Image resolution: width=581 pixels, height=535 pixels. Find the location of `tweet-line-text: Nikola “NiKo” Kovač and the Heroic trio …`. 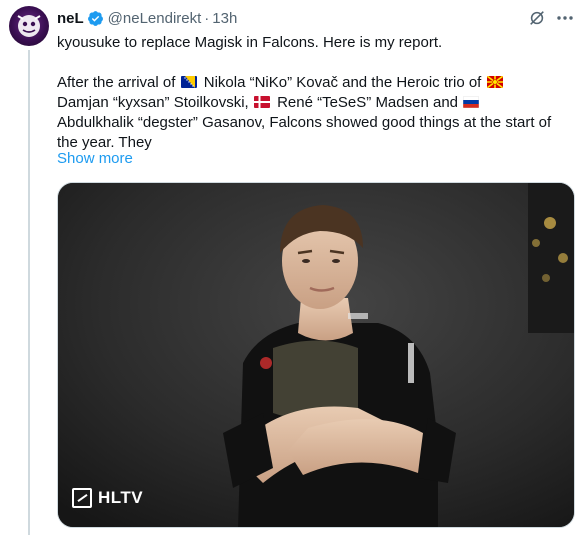

tweet-line-text: Nikola “NiKo” Kovač and the Heroic trio … is located at coordinates (342, 82).